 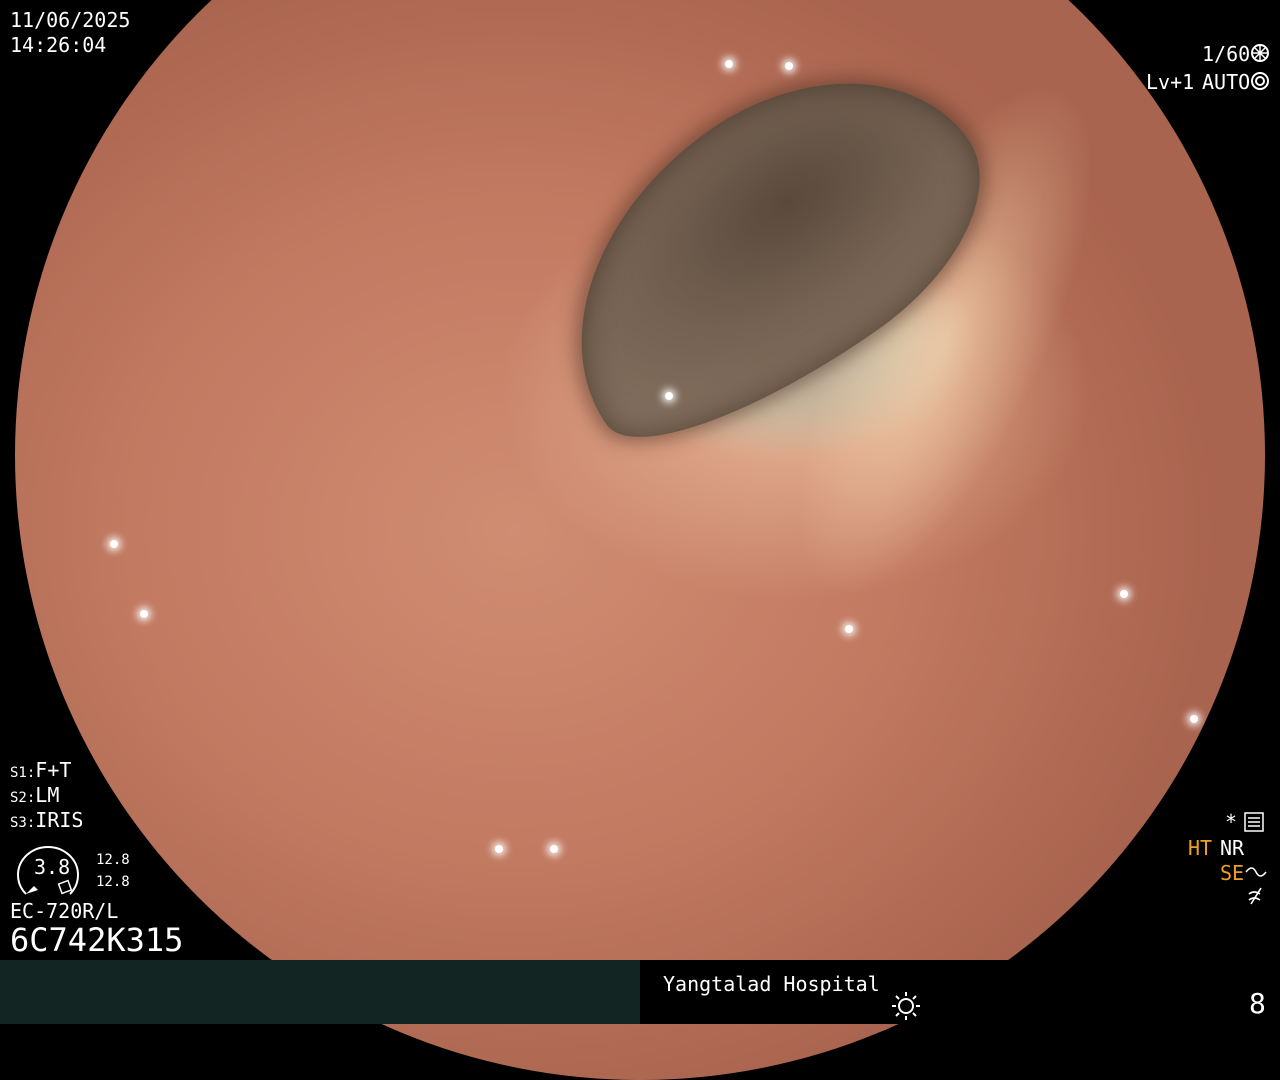 I want to click on s1-value: F+T, so click(x=53, y=770).